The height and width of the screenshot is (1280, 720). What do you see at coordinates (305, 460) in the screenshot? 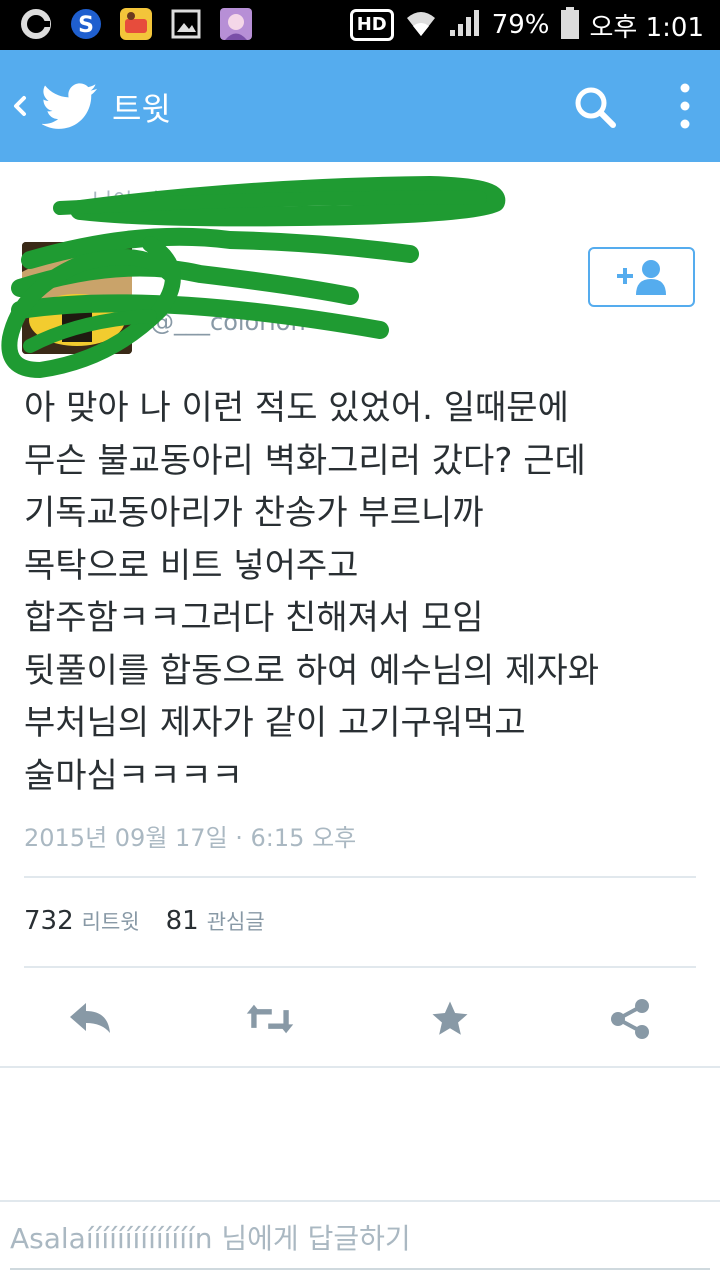
I see `tweet-text-line: 무슨 불교동아리 벽화그리러 갔다? 근데` at bounding box center [305, 460].